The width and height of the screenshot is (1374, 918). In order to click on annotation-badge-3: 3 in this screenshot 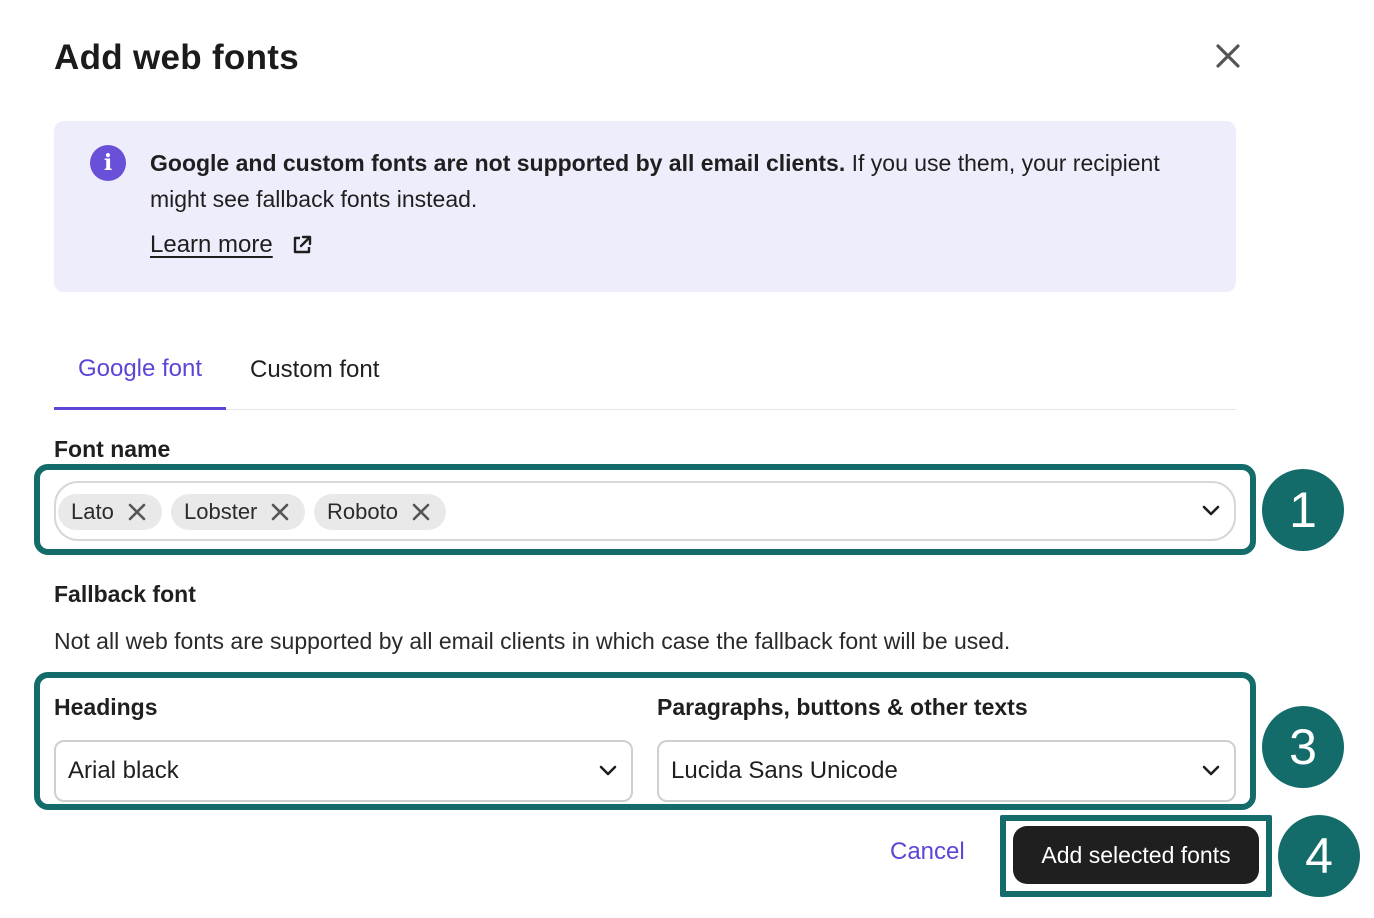, I will do `click(1303, 747)`.